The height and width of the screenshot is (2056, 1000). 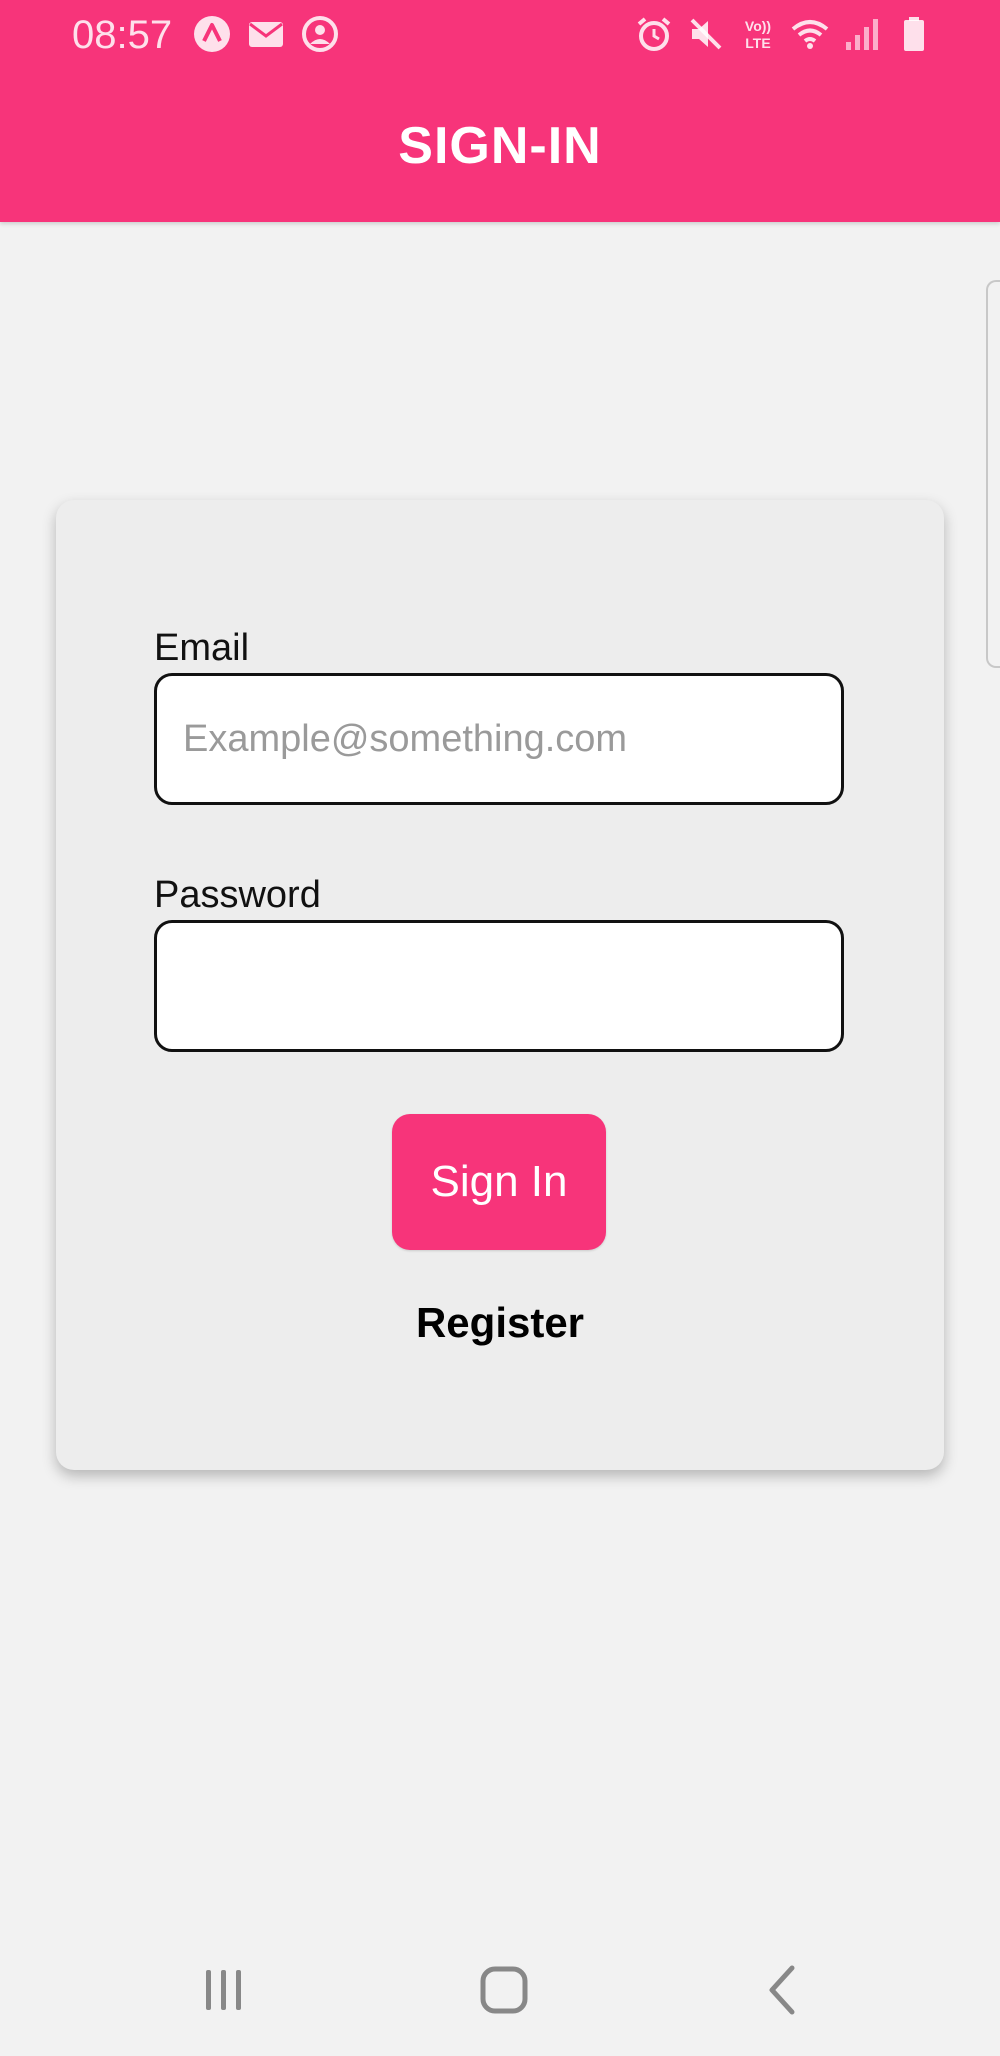 I want to click on app-bar: 08:57 Vo)) LTE SIGN-IN, so click(x=500, y=111).